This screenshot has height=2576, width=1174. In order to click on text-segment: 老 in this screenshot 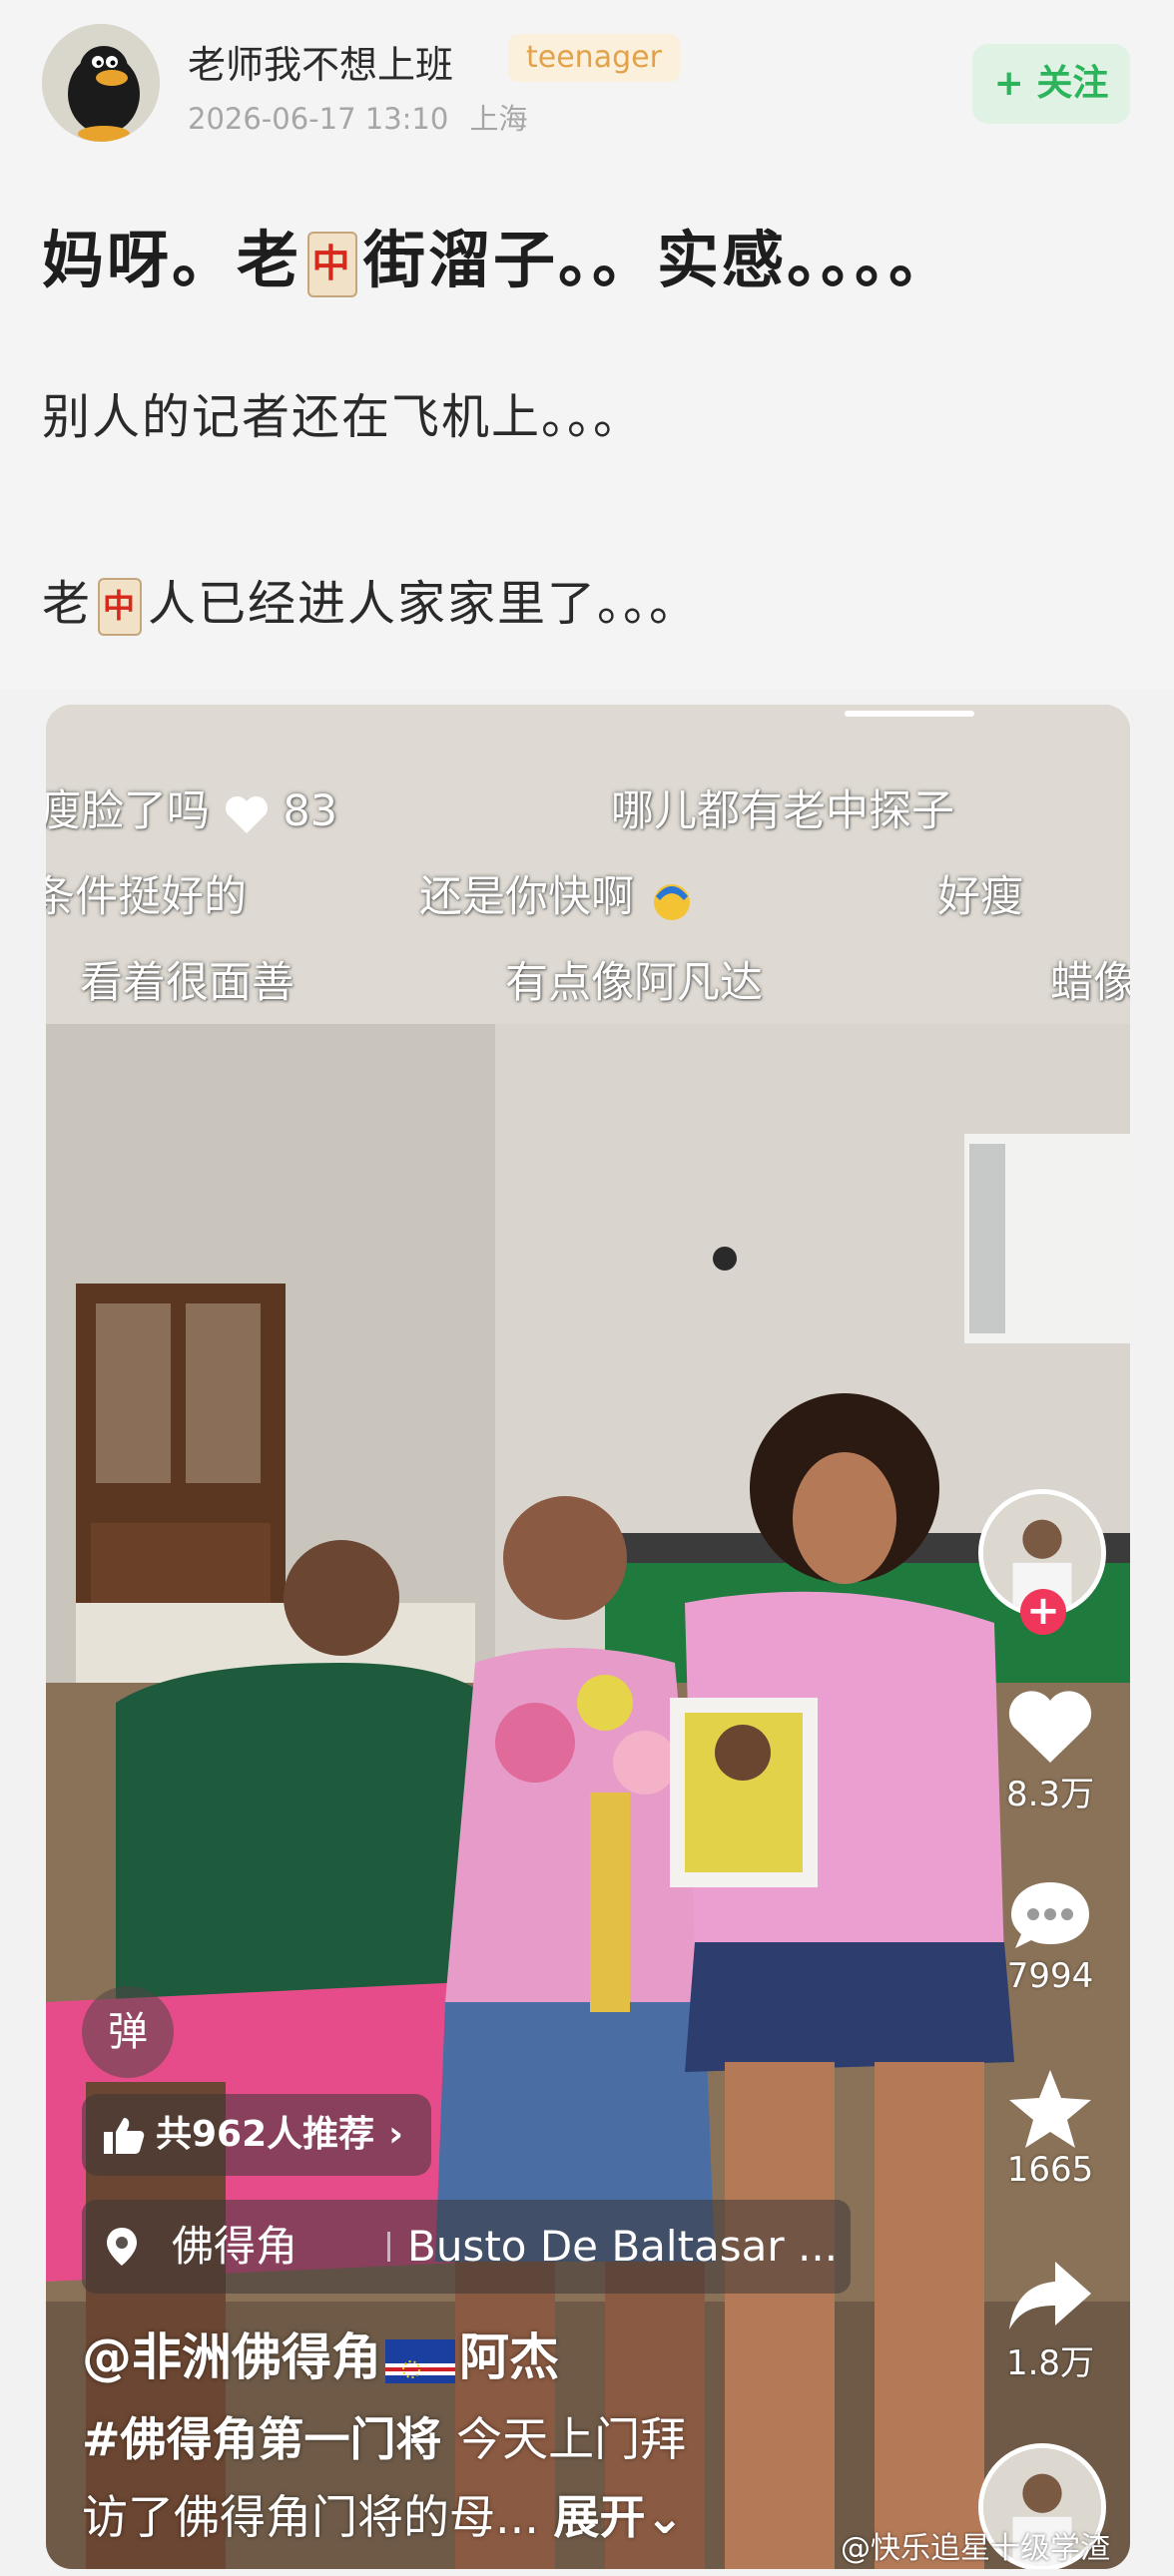, I will do `click(67, 604)`.